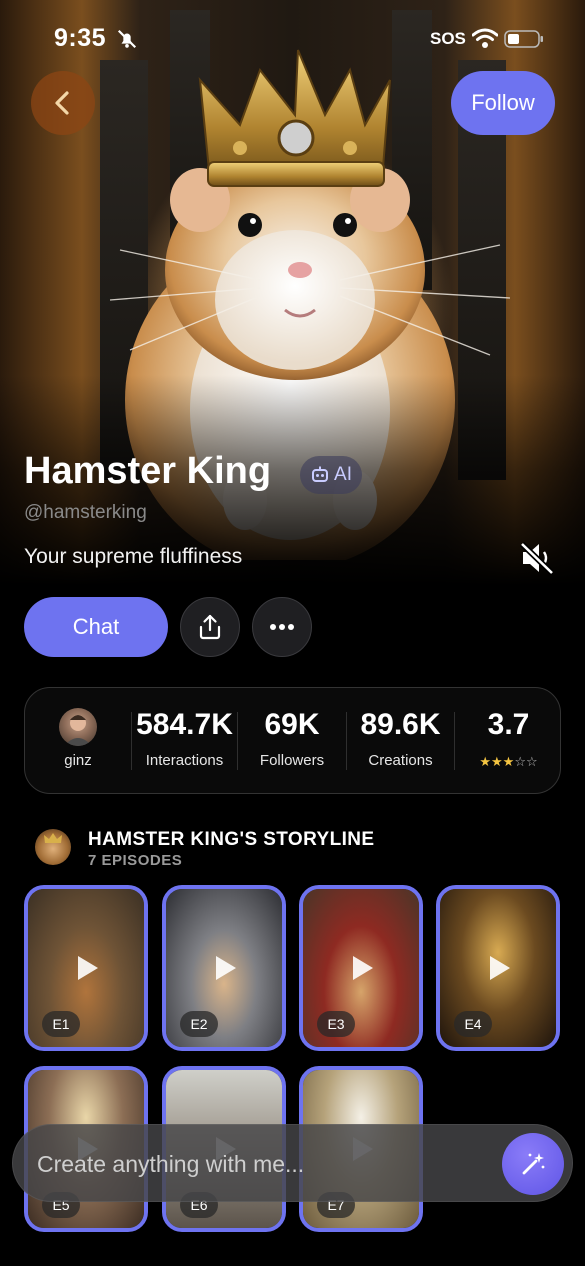 The width and height of the screenshot is (585, 1266). Describe the element at coordinates (78, 760) in the screenshot. I see `creator-name: ginz` at that location.